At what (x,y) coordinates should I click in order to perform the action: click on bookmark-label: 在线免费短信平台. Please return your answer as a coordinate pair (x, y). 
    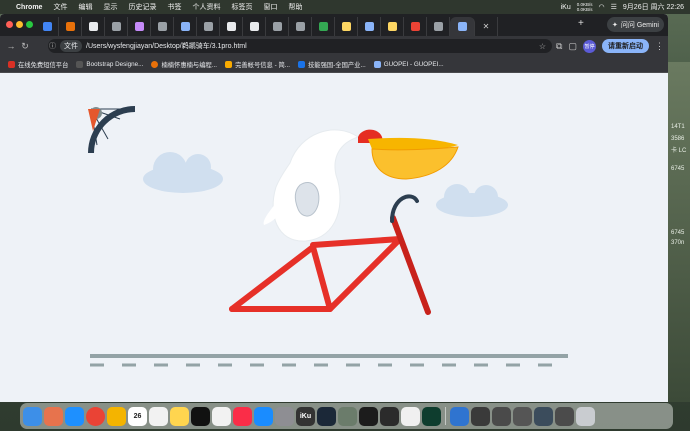
    Looking at the image, I should click on (43, 65).